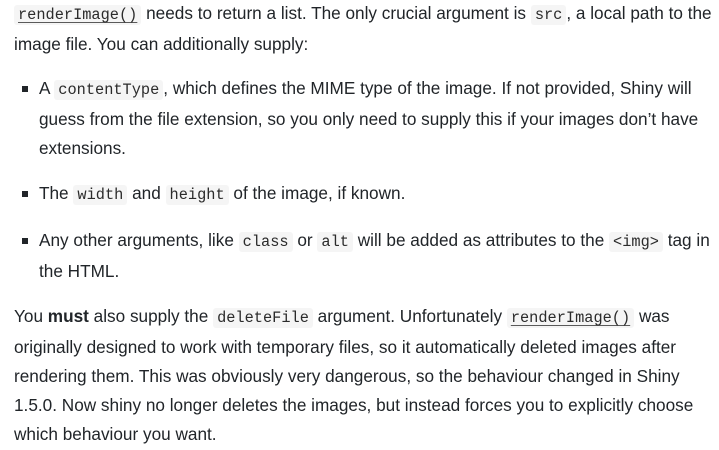  What do you see at coordinates (548, 15) in the screenshot?
I see `src-code: src` at bounding box center [548, 15].